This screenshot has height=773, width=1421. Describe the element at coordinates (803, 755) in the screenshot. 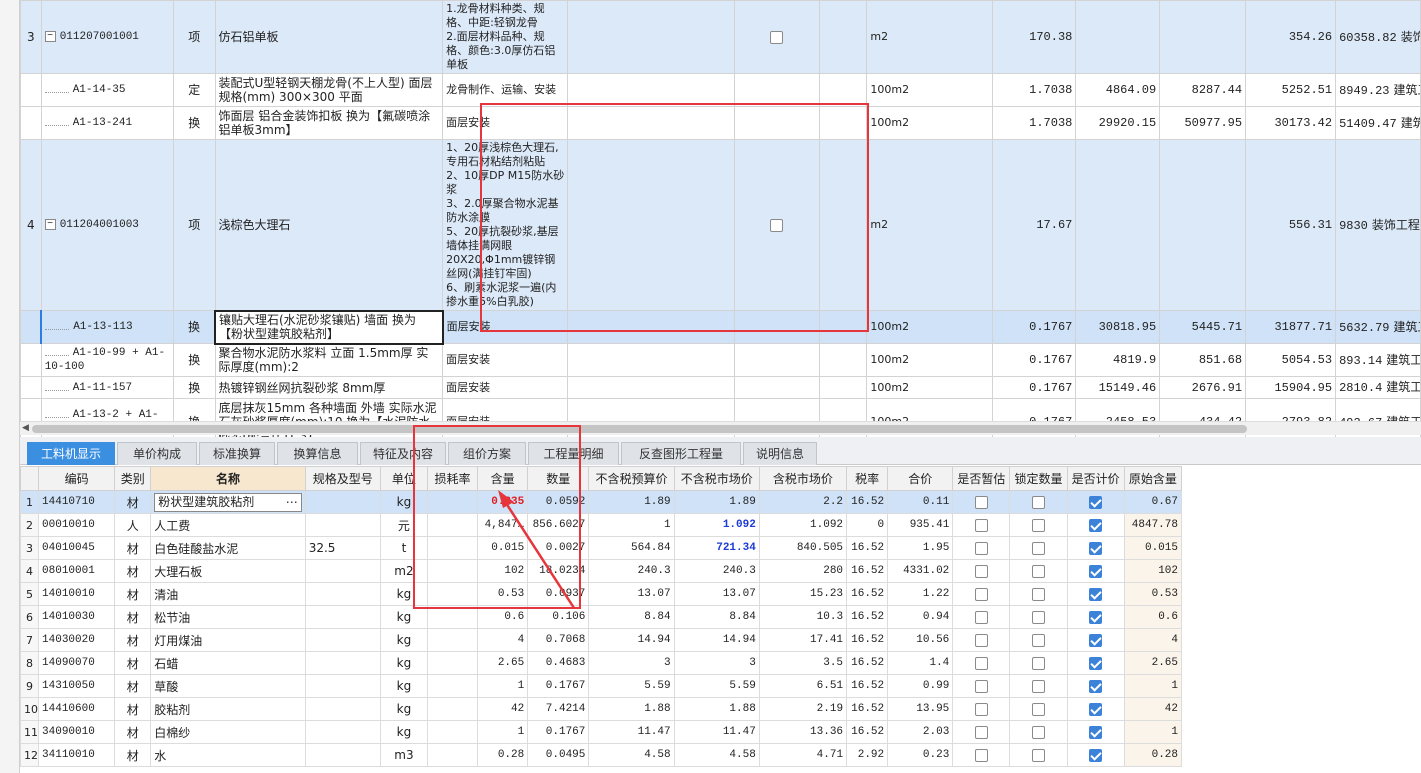

I see `material-taxed-price: 4.71` at that location.